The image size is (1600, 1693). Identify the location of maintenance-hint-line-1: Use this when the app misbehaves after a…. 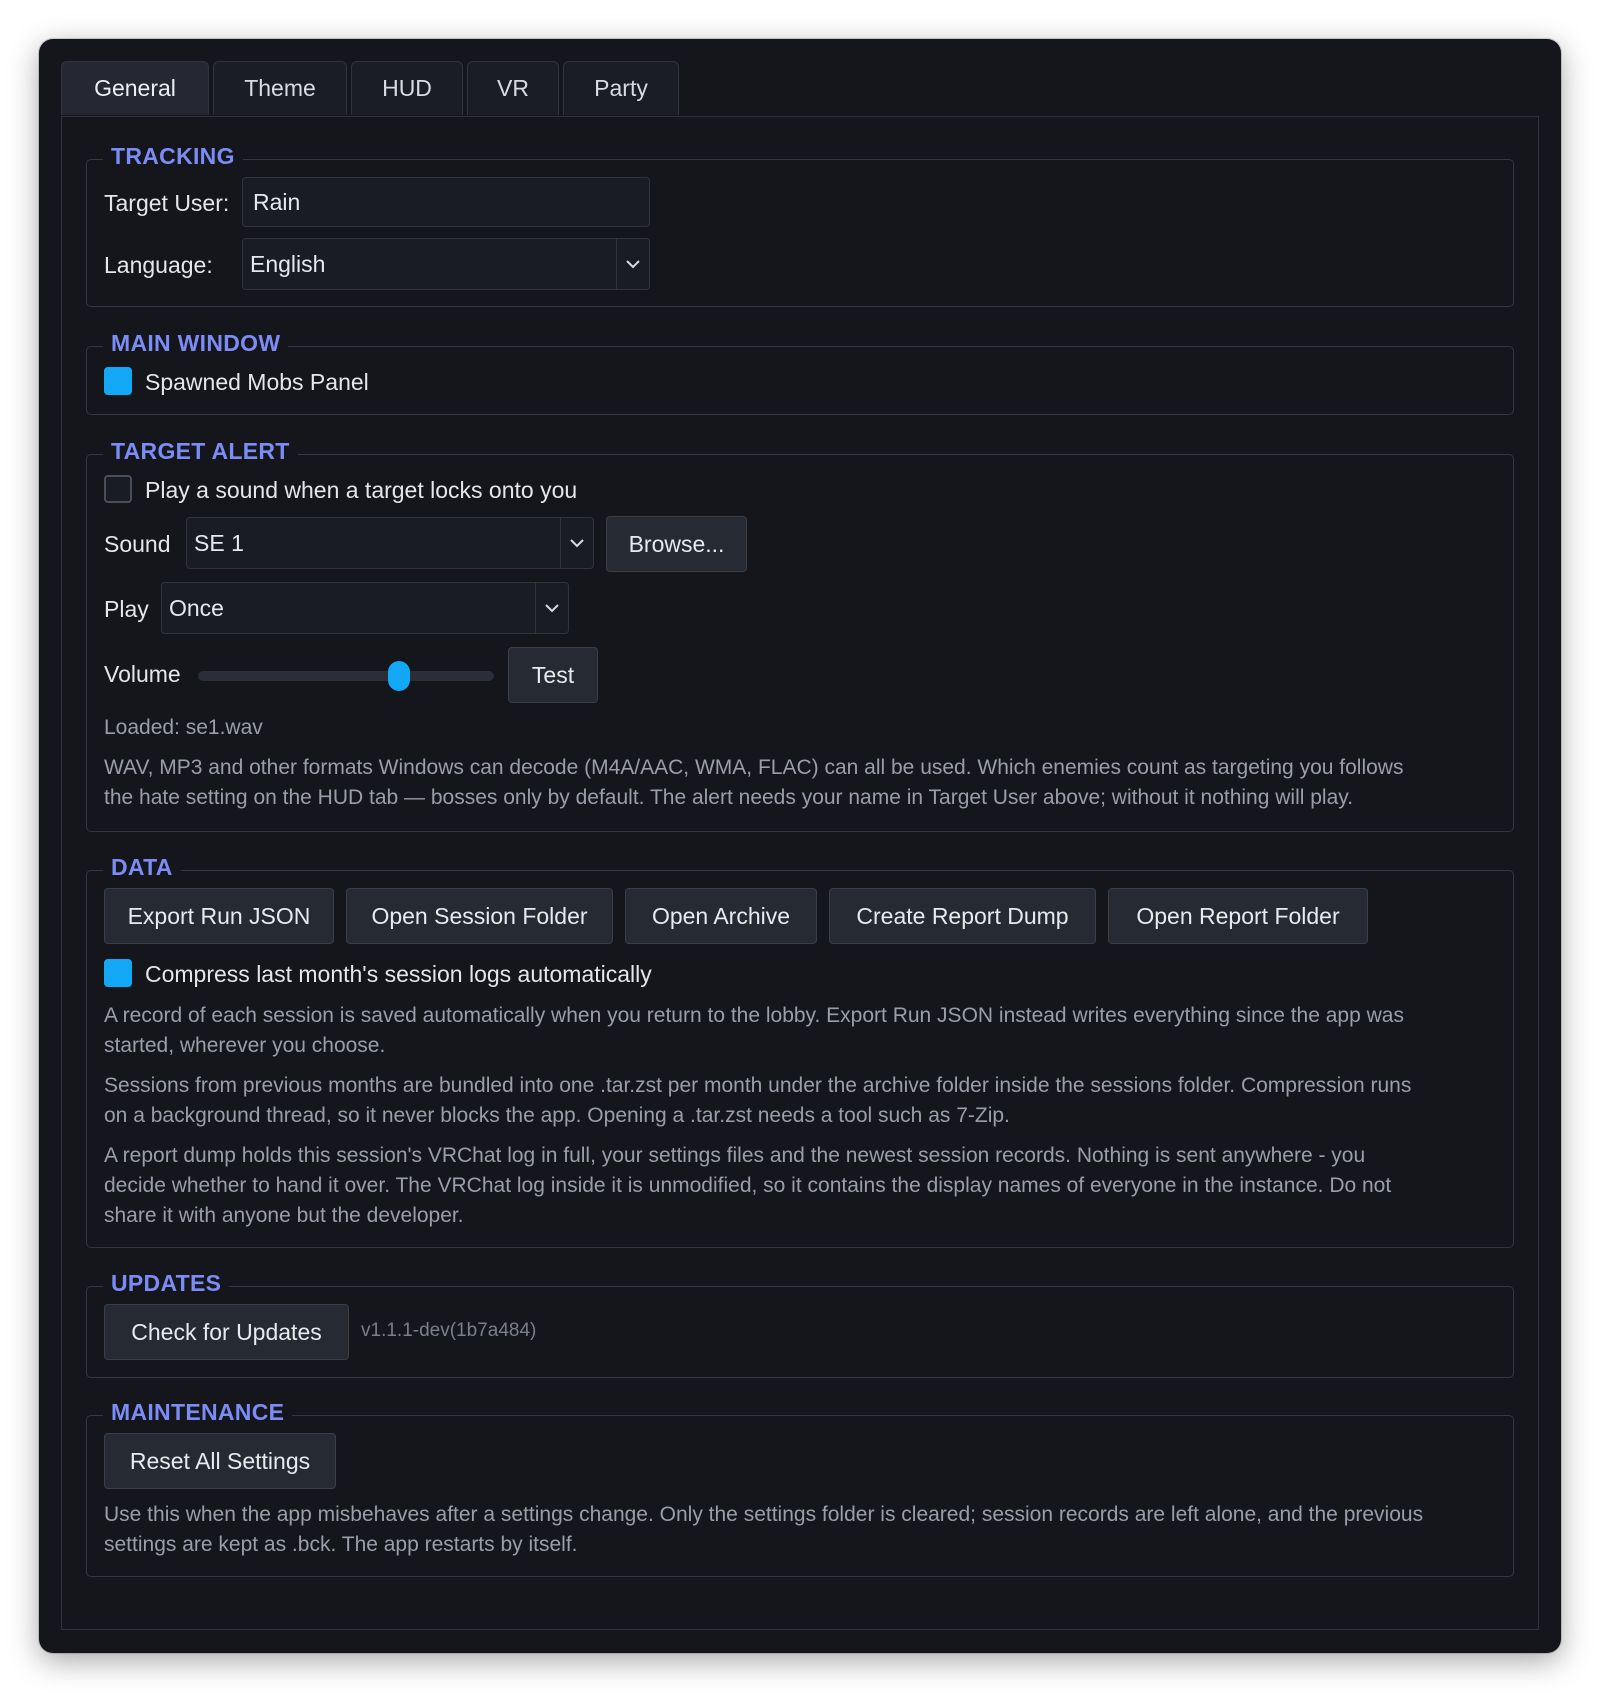
(764, 1514).